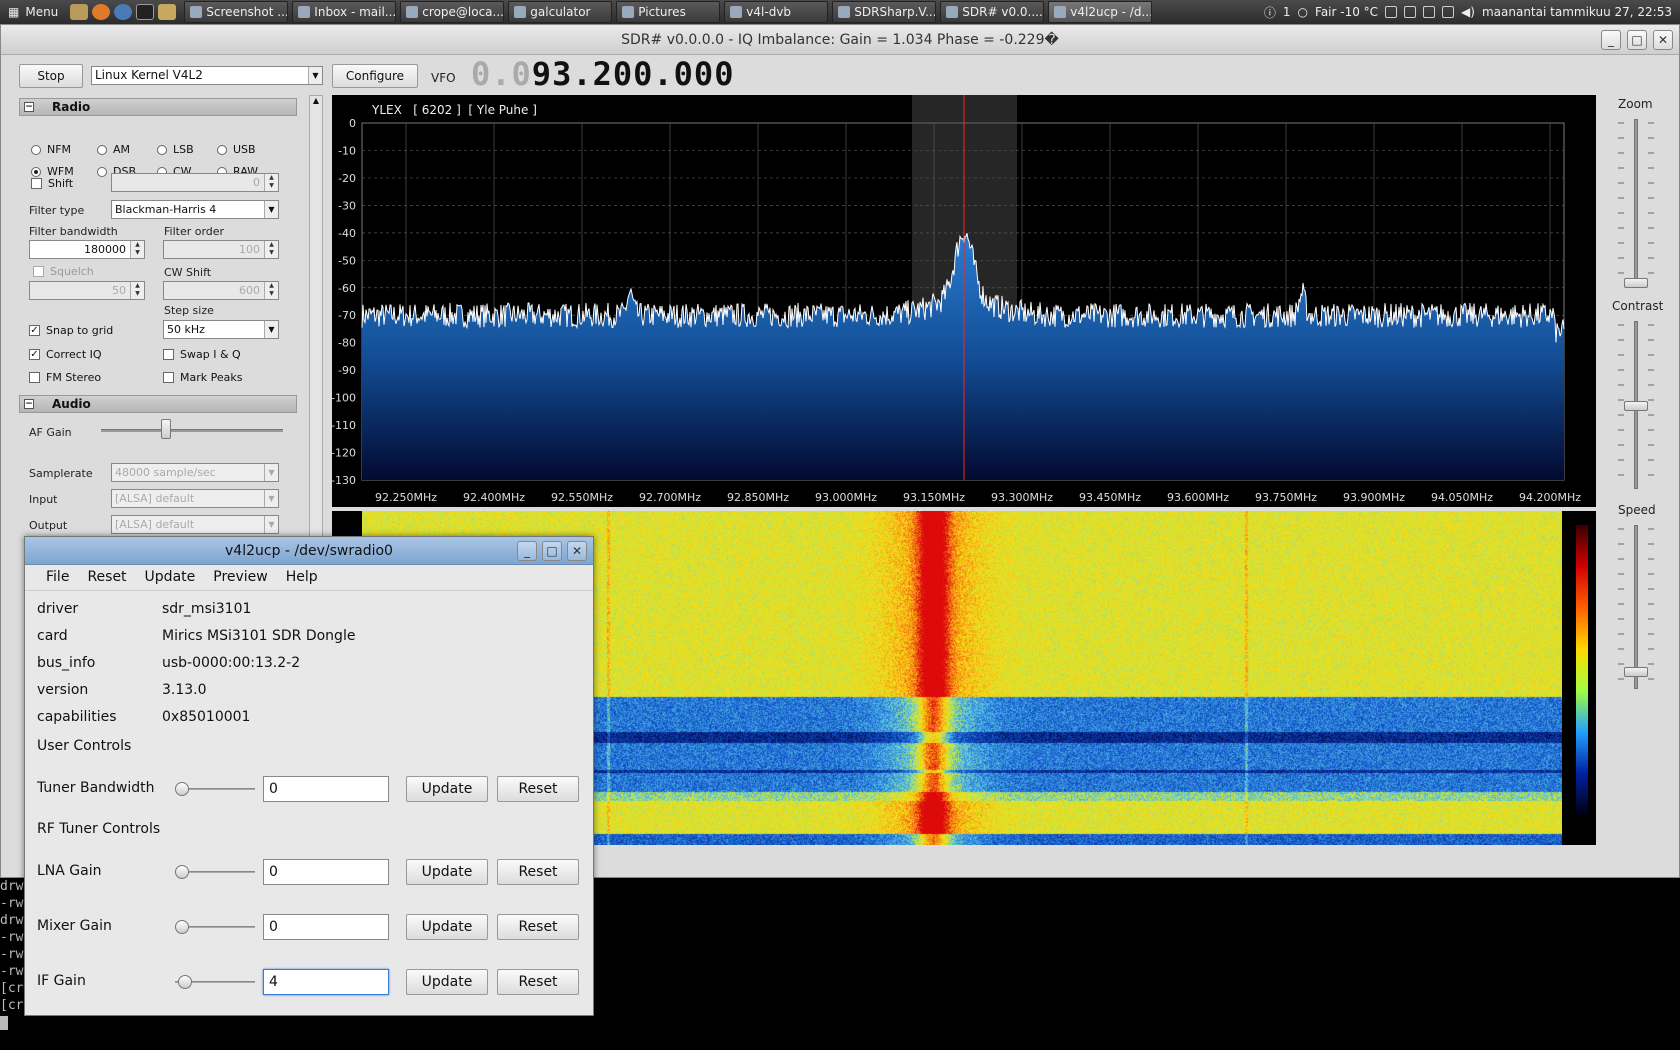  What do you see at coordinates (175, 149) in the screenshot?
I see `mode-radio-lsb: LSB` at bounding box center [175, 149].